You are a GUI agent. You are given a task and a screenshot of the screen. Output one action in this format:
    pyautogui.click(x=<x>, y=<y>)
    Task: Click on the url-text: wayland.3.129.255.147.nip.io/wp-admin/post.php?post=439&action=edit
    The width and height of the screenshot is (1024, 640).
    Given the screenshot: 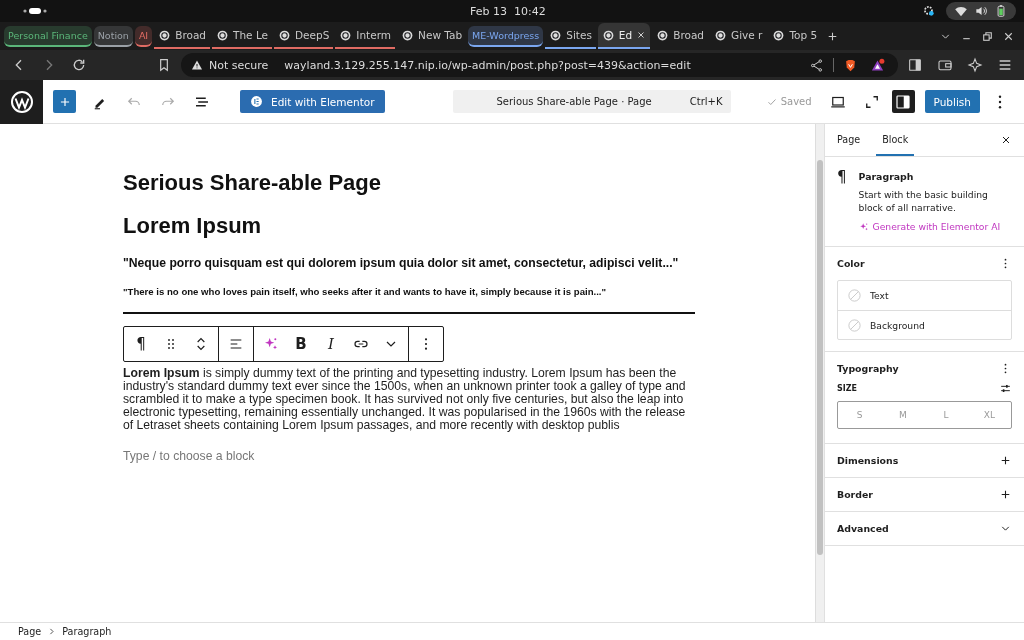 What is the action you would take?
    pyautogui.click(x=487, y=65)
    